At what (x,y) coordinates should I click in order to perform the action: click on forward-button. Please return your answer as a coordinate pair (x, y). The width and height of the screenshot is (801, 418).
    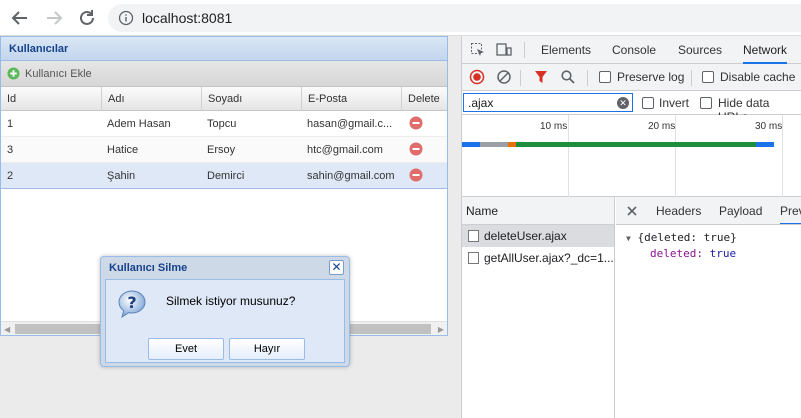
    Looking at the image, I should click on (54, 18).